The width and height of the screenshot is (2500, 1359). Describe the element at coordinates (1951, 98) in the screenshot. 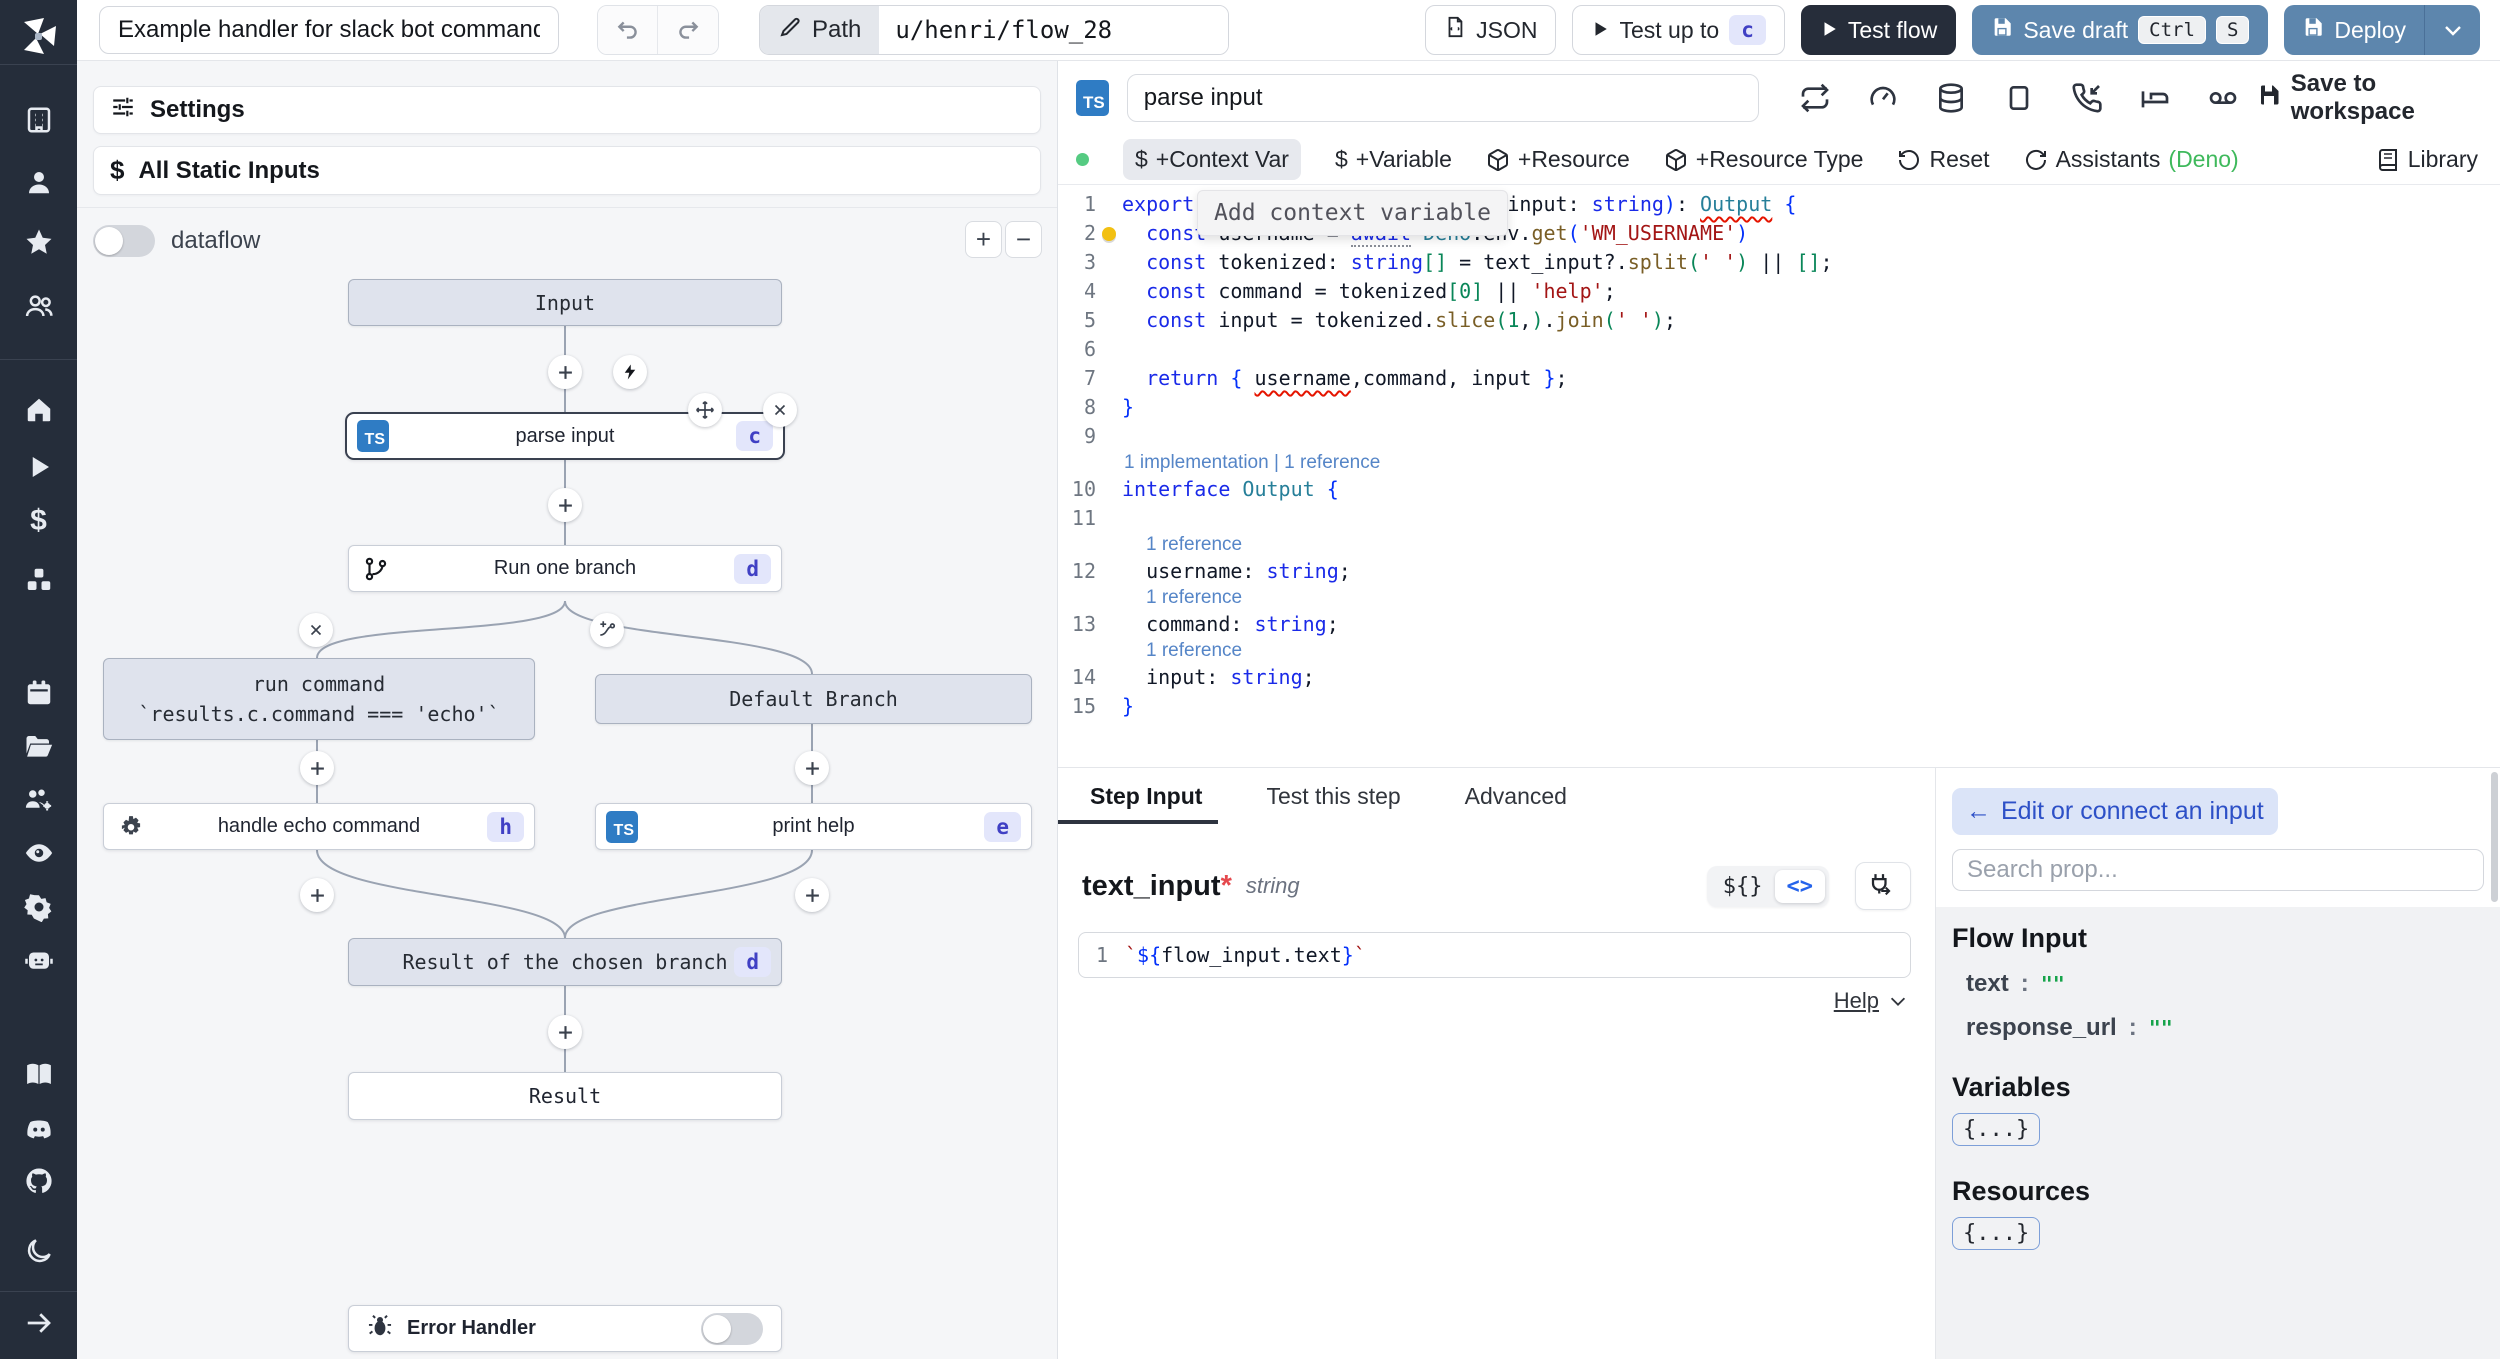

I see `database-icon` at that location.